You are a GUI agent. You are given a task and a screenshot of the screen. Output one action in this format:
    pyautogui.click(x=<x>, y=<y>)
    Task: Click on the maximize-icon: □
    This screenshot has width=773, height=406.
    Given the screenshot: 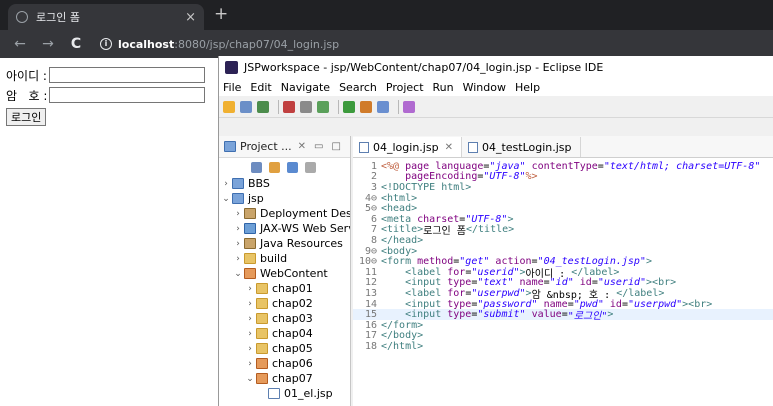 What is the action you would take?
    pyautogui.click(x=335, y=146)
    